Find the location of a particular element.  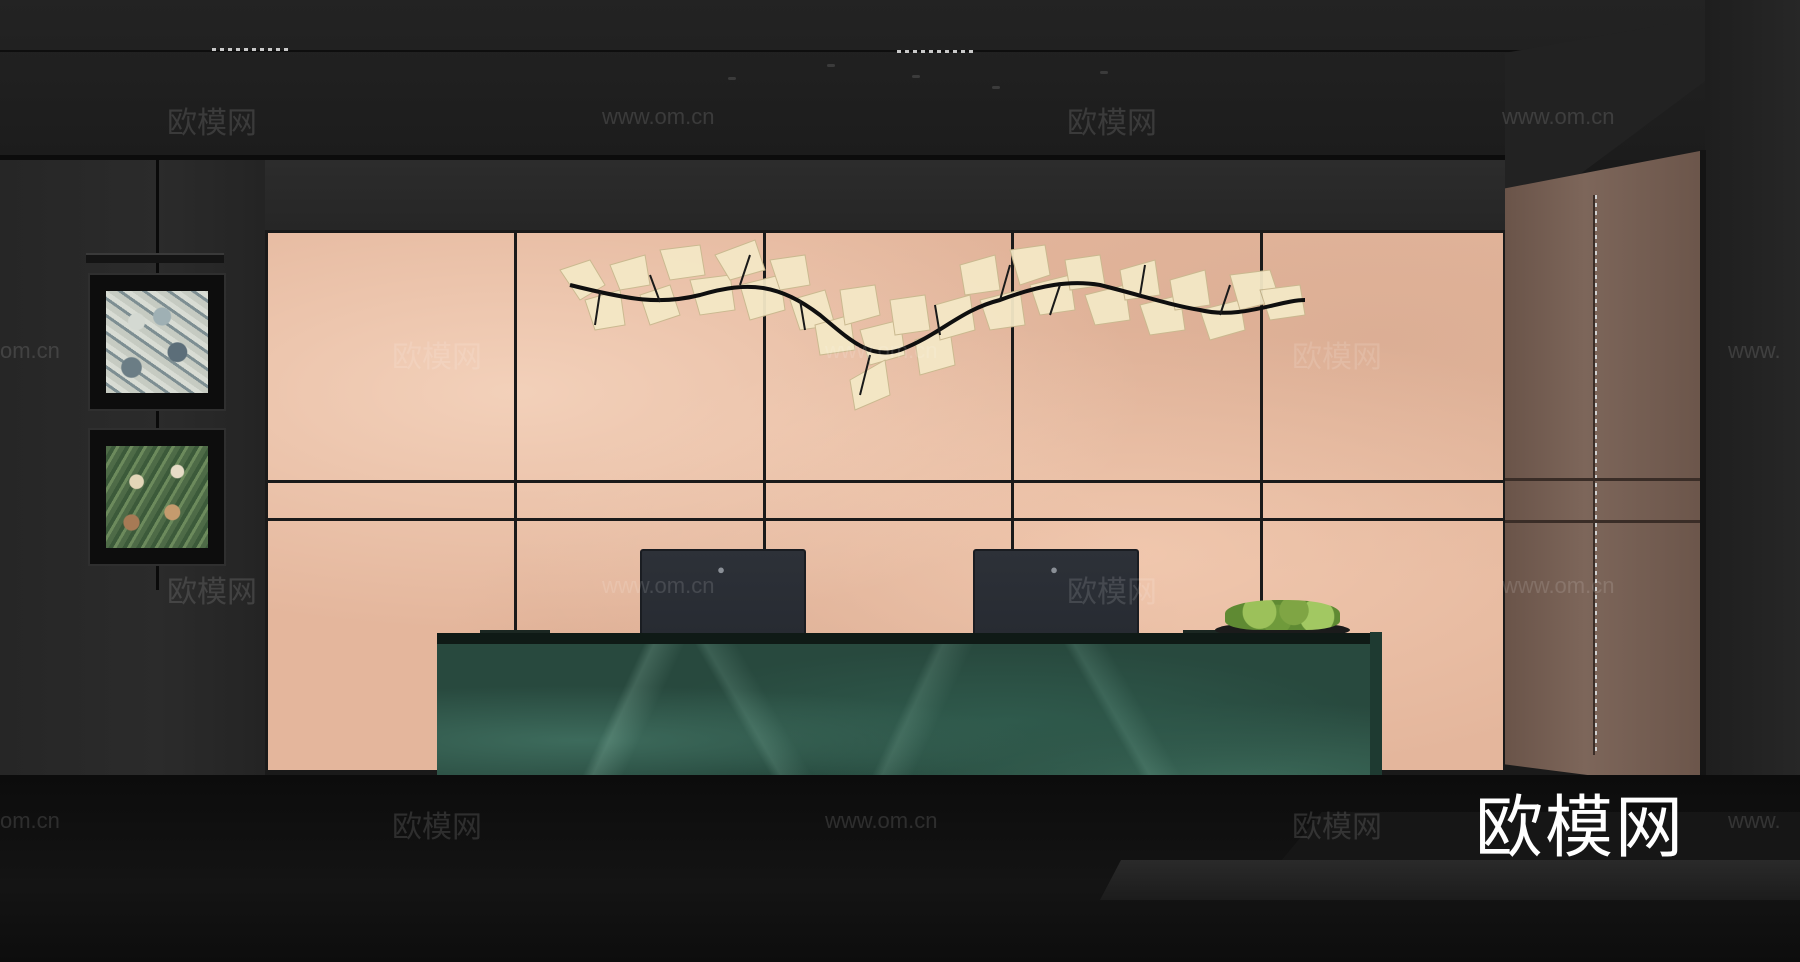

floor-step-edge is located at coordinates (1450, 880).